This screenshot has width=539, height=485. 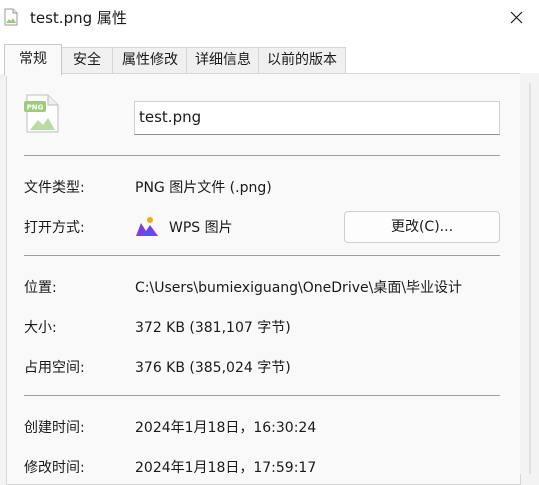 What do you see at coordinates (11, 17) in the screenshot?
I see `png-file-icon` at bounding box center [11, 17].